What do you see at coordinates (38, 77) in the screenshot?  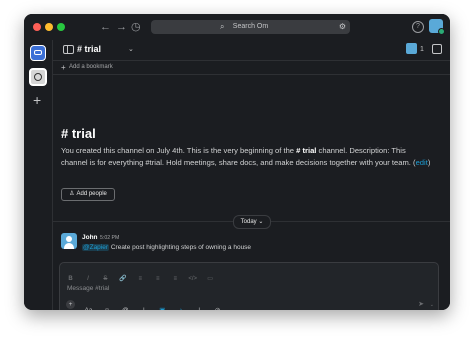 I see `workspace-secondary-icon` at bounding box center [38, 77].